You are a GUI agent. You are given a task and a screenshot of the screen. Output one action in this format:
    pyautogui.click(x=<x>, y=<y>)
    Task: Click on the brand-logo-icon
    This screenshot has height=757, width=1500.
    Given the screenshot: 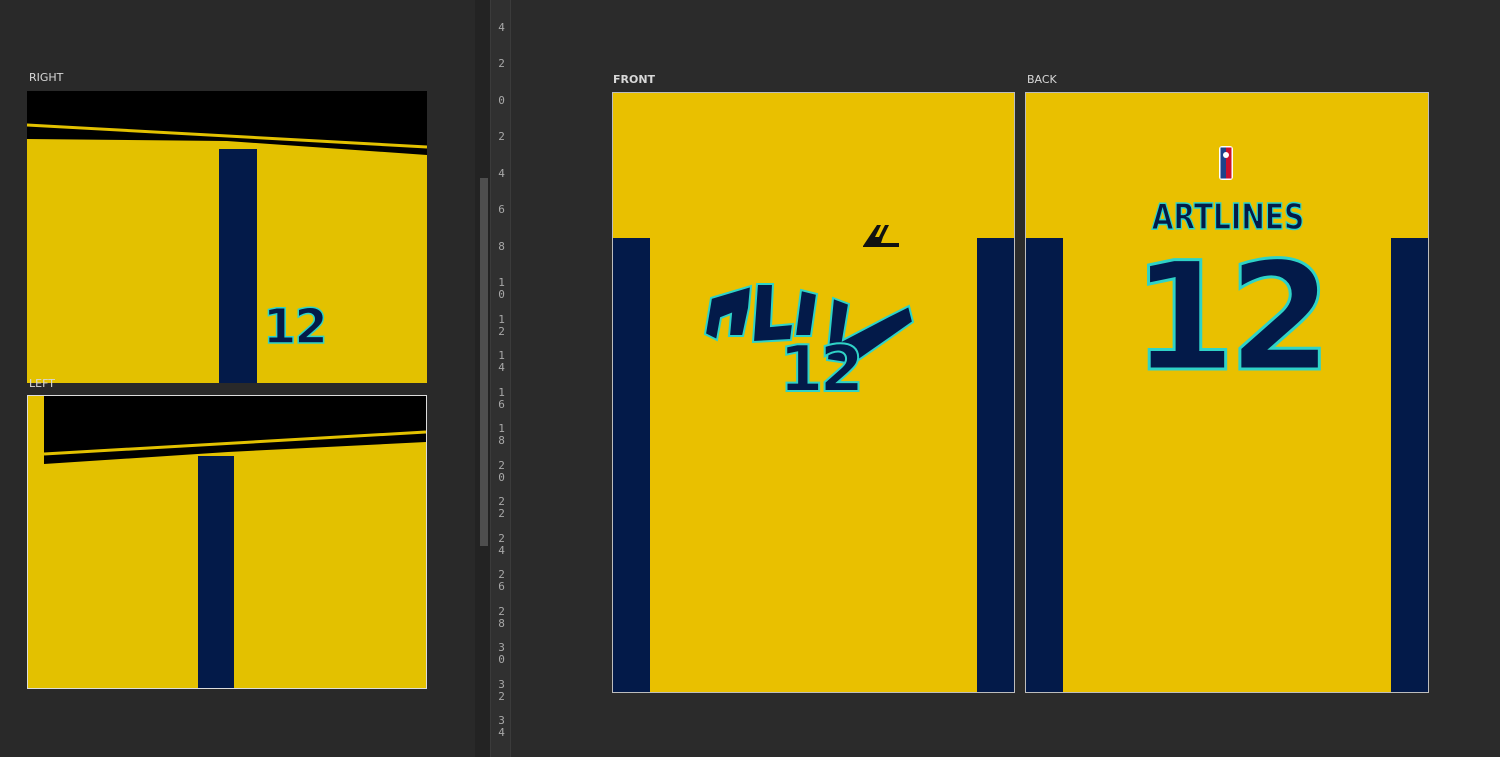 What is the action you would take?
    pyautogui.click(x=881, y=236)
    